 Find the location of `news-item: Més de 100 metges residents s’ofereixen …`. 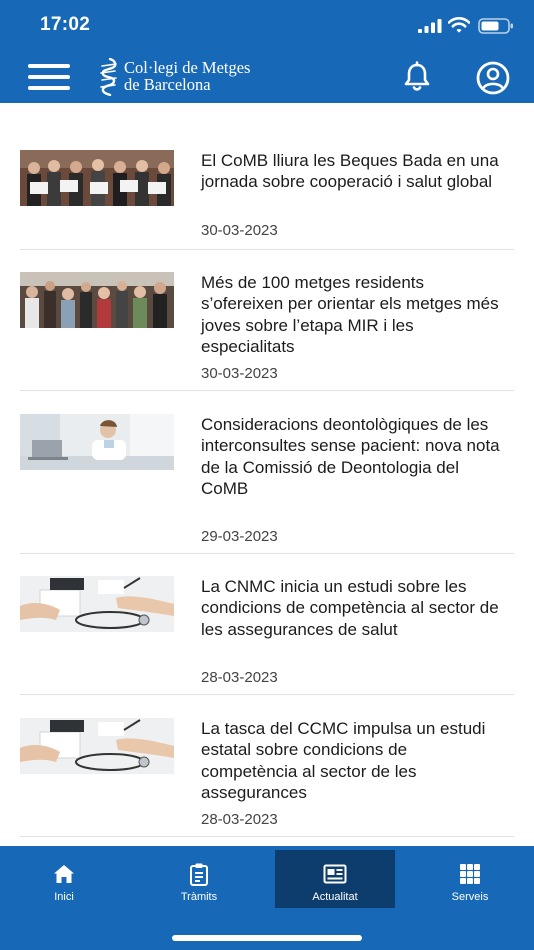

news-item: Més de 100 metges residents s’ofereixen … is located at coordinates (267, 331).